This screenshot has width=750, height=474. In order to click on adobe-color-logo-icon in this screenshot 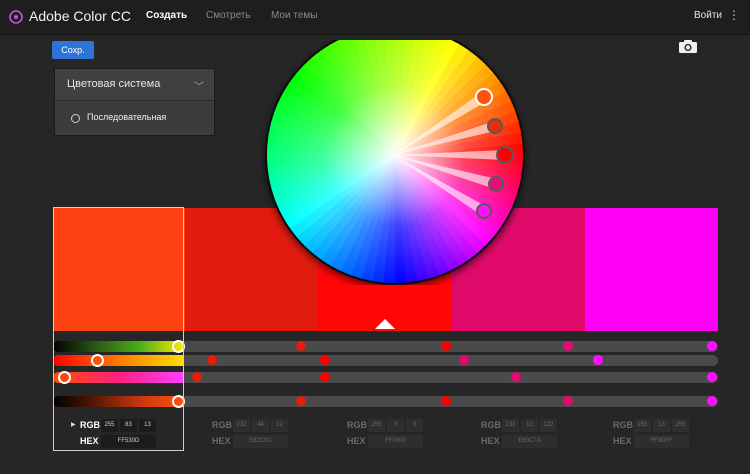, I will do `click(16, 17)`.